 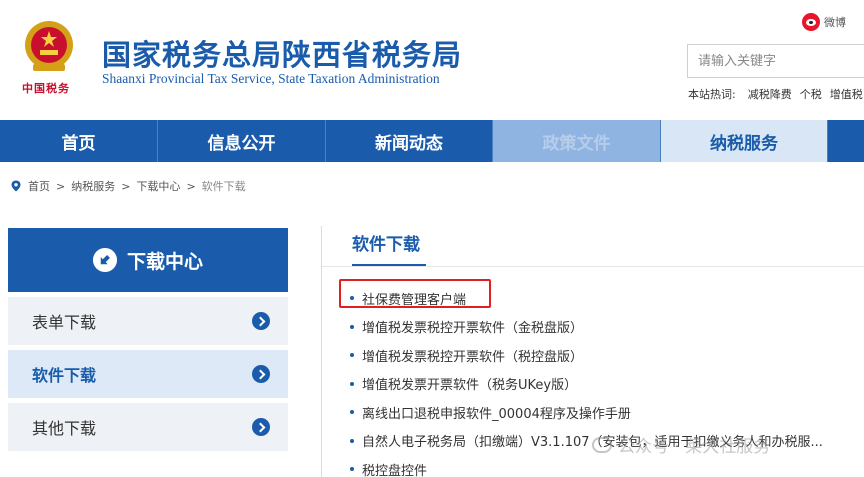 I want to click on search-box, so click(x=775, y=61).